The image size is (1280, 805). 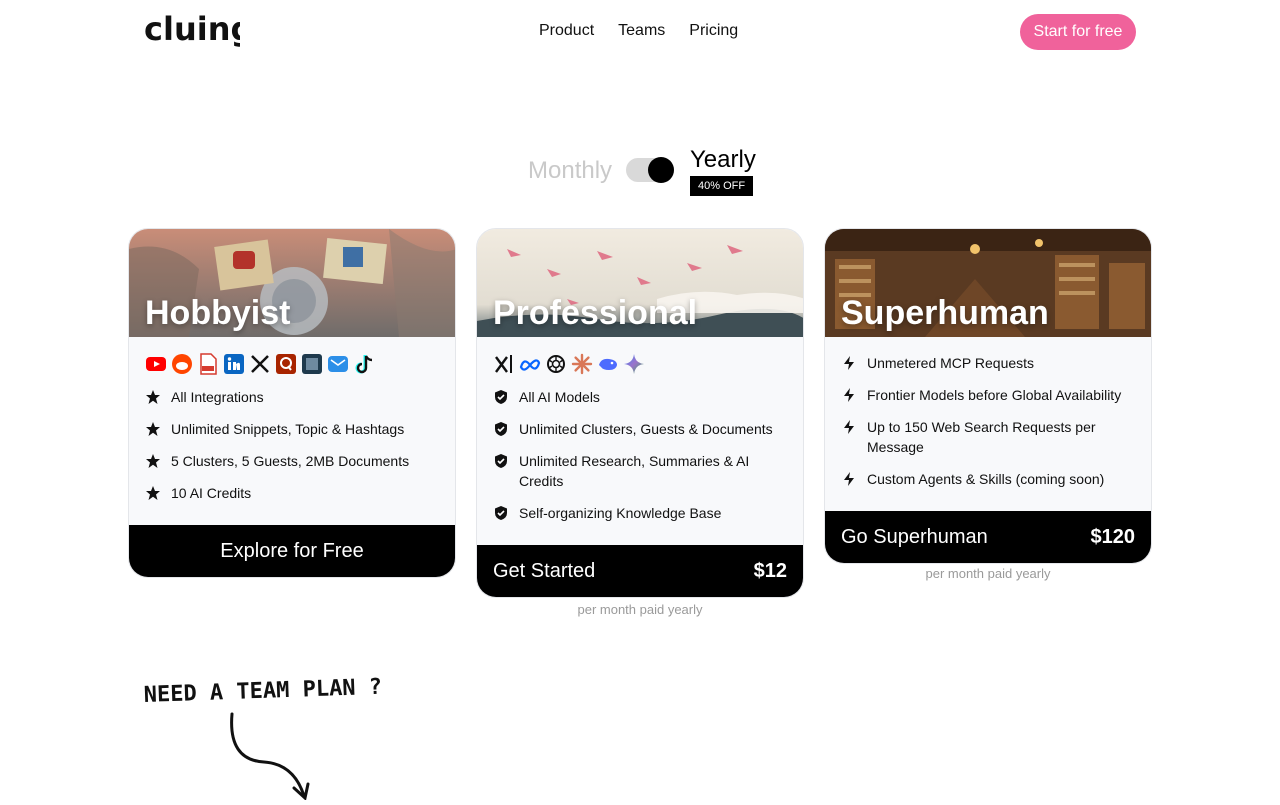 I want to click on nav-link-product: Product, so click(x=566, y=31).